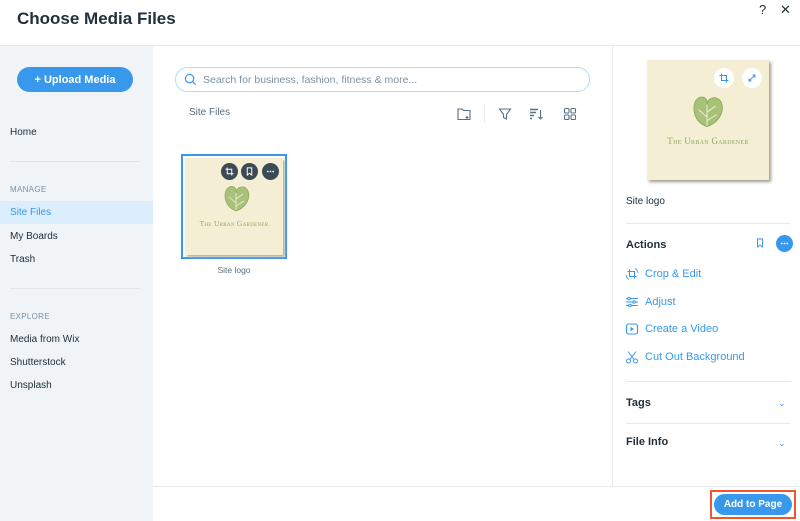 The image size is (800, 521). What do you see at coordinates (570, 114) in the screenshot?
I see `grid-view-icon` at bounding box center [570, 114].